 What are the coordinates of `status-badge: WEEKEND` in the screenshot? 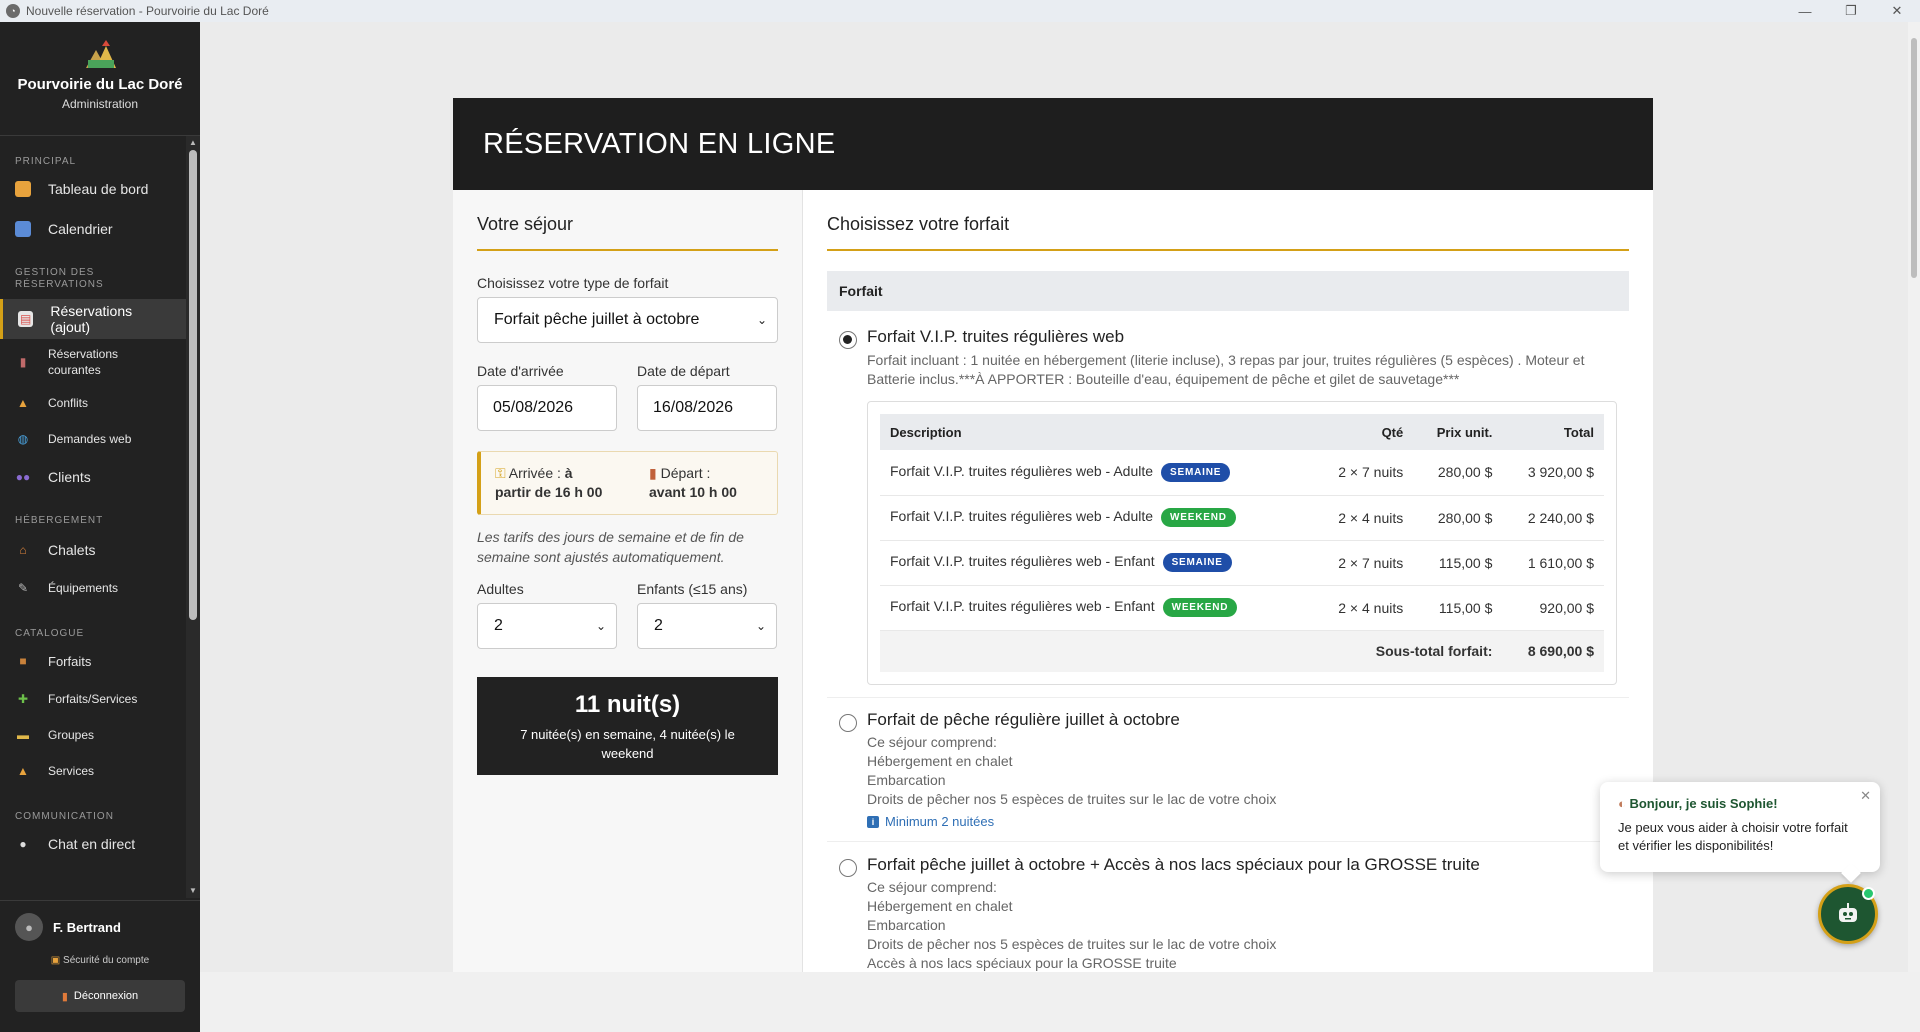 It's located at (1198, 517).